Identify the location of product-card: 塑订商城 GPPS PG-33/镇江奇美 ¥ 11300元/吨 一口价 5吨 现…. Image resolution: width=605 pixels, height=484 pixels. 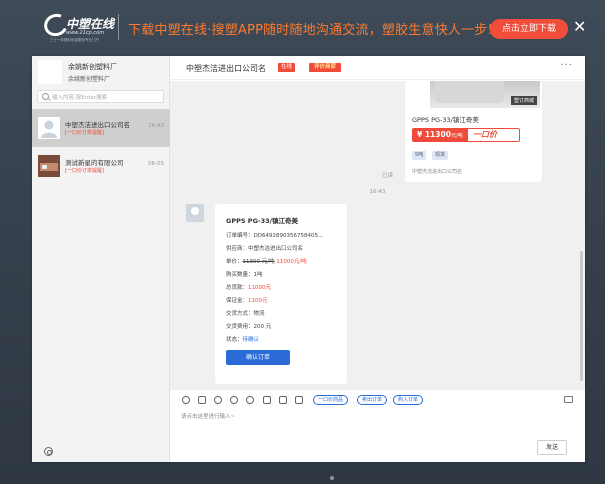
(473, 131).